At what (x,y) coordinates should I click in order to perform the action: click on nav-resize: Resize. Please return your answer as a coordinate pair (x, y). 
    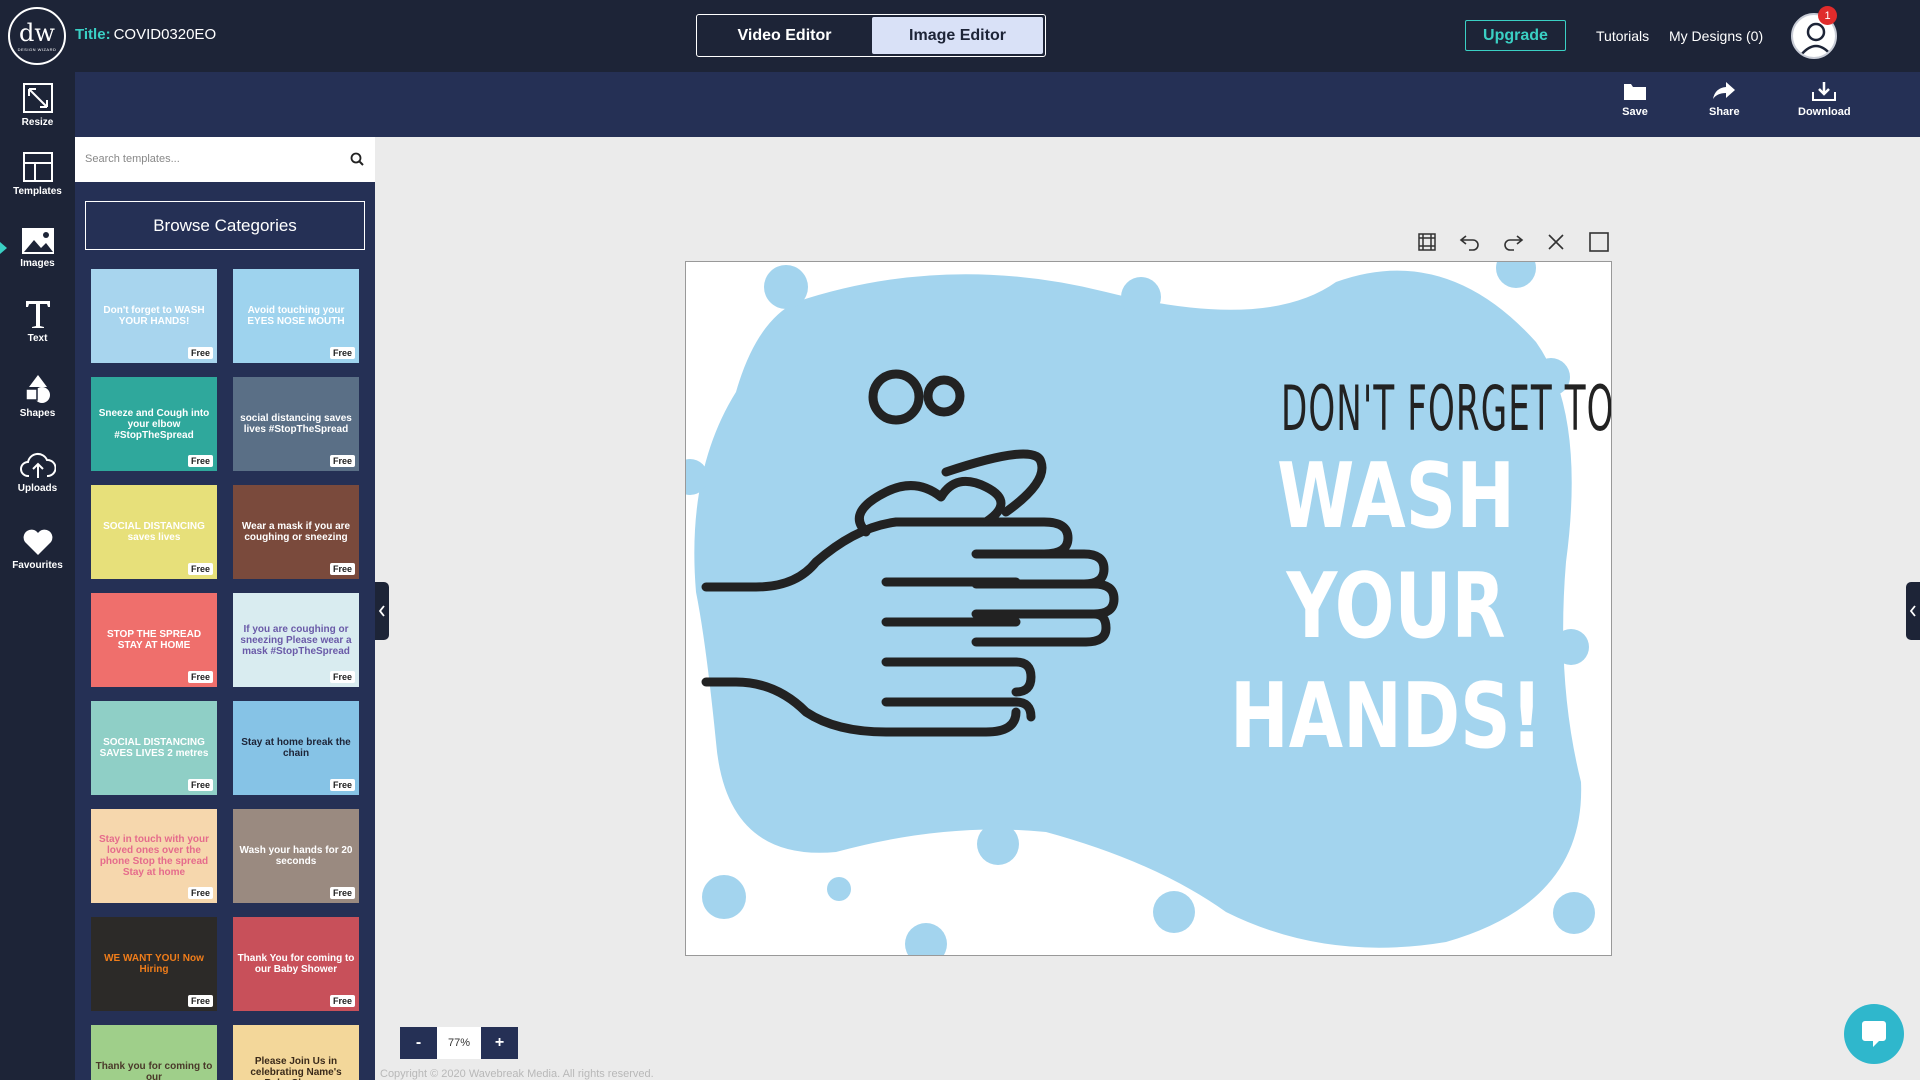
    Looking at the image, I should click on (37, 105).